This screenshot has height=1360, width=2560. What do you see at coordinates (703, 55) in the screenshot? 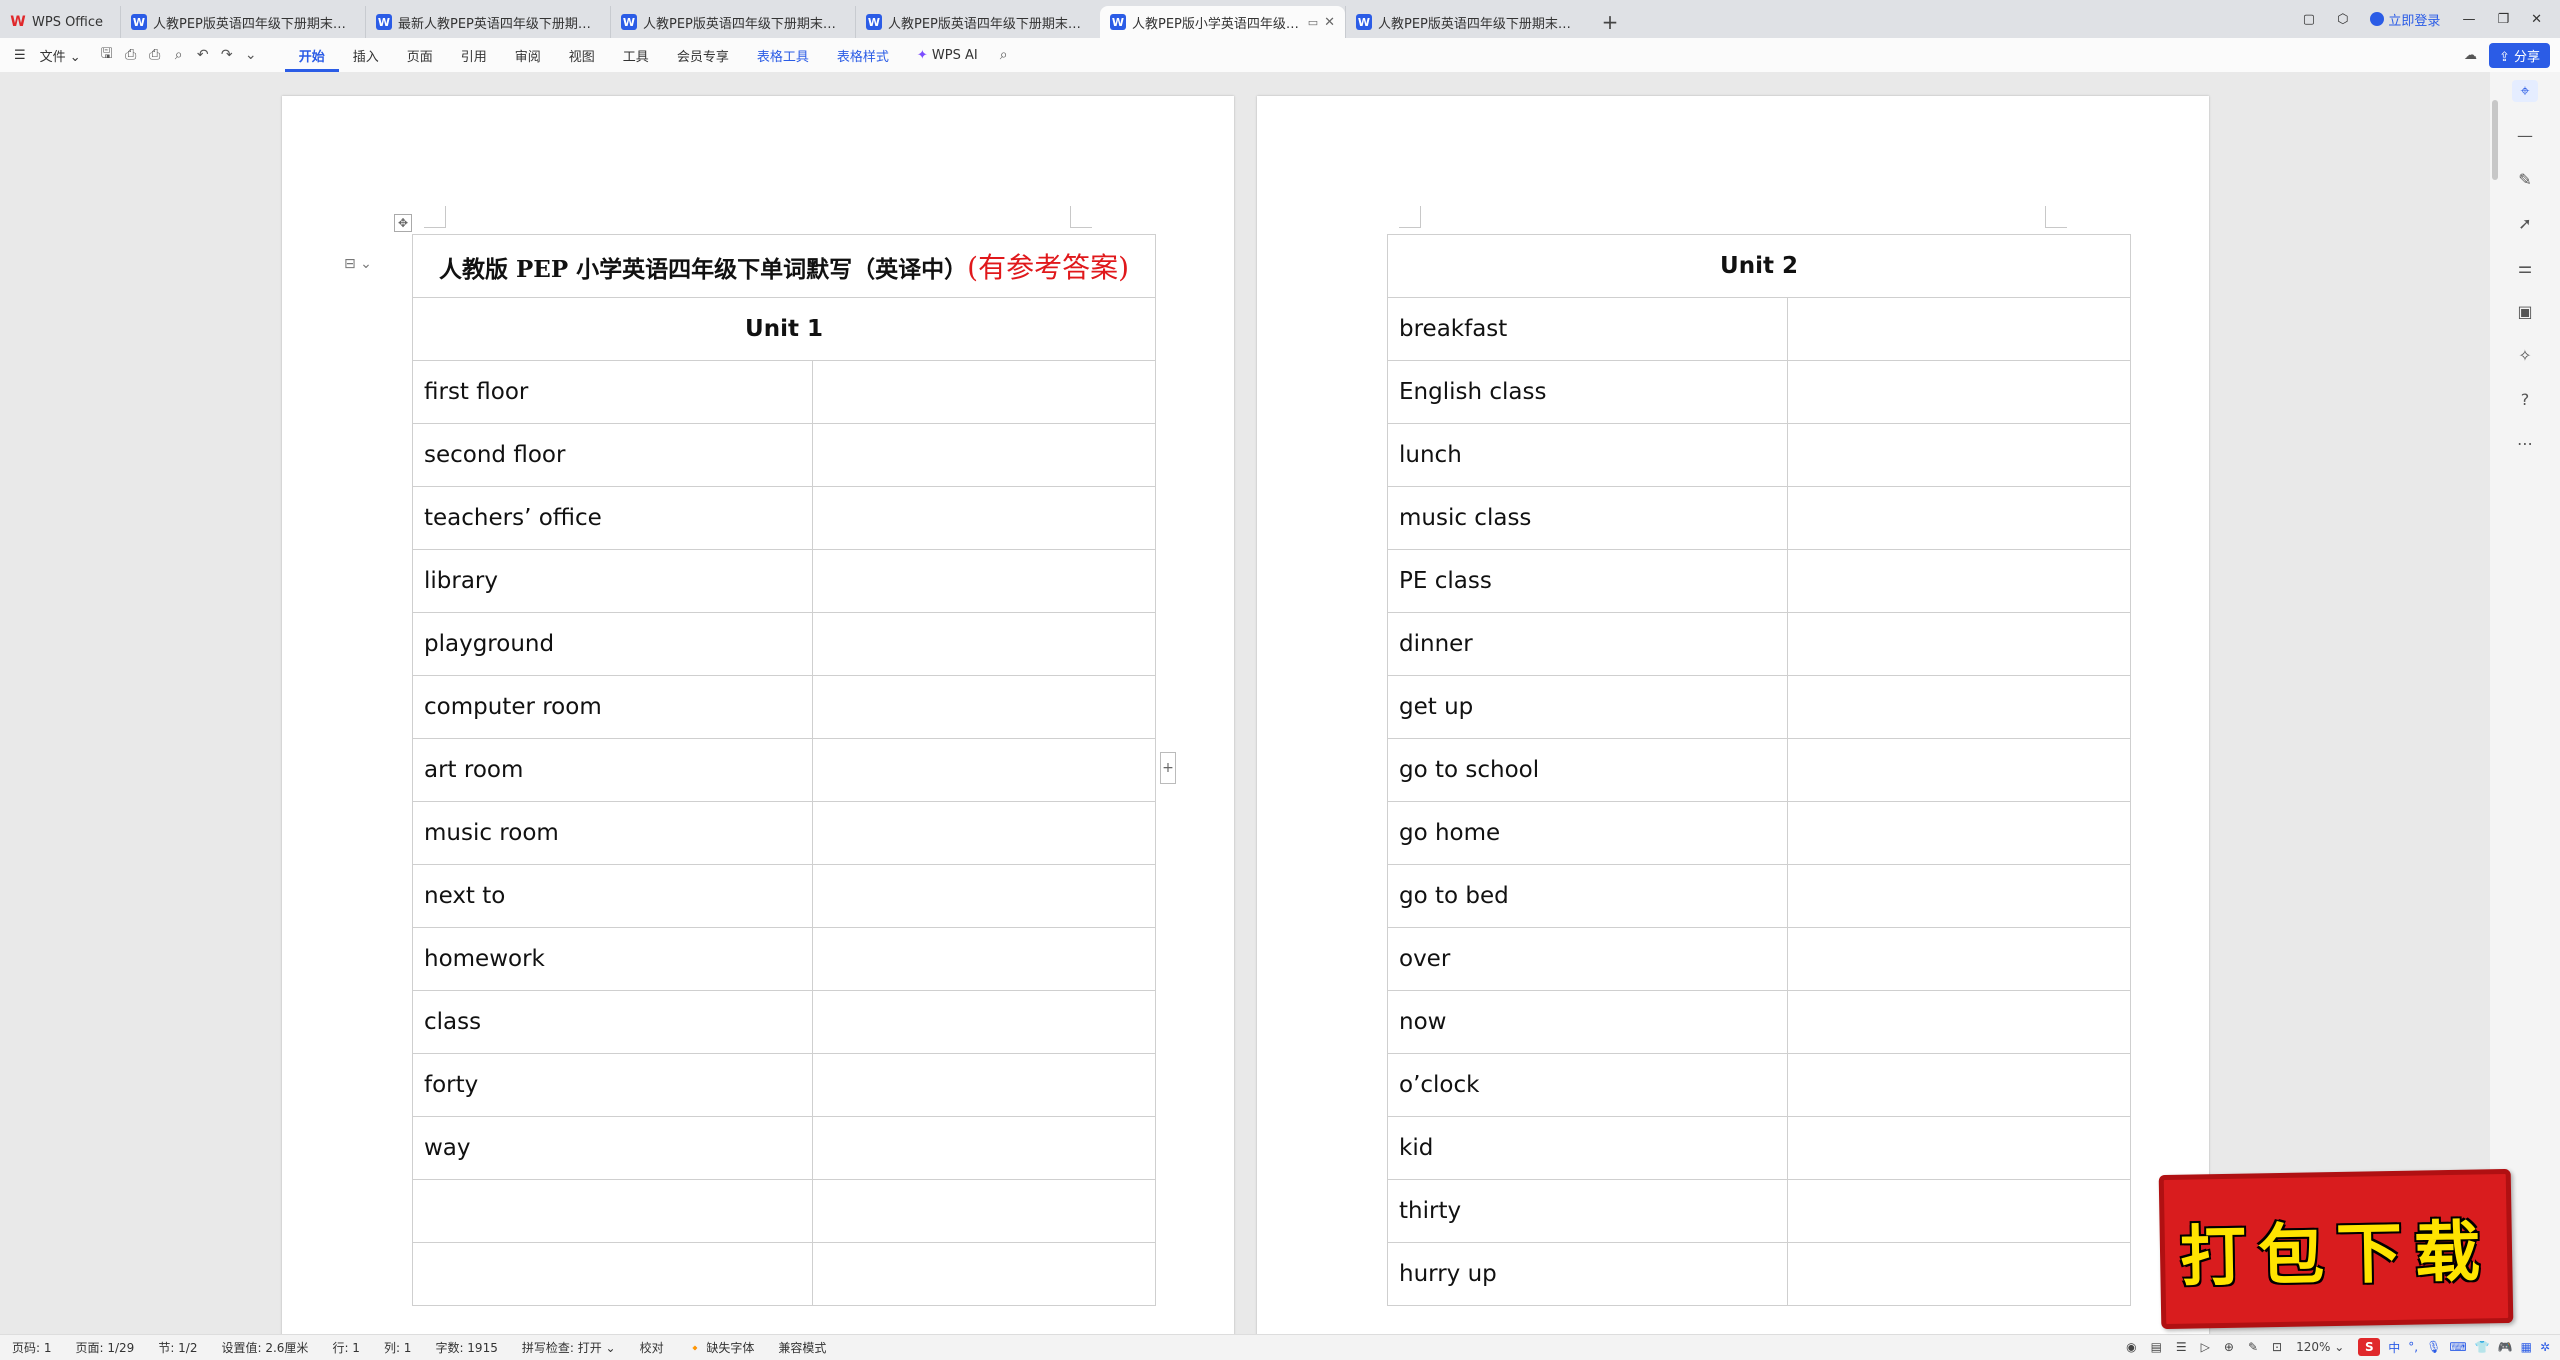
I see `menu-item-member: 会员专享` at bounding box center [703, 55].